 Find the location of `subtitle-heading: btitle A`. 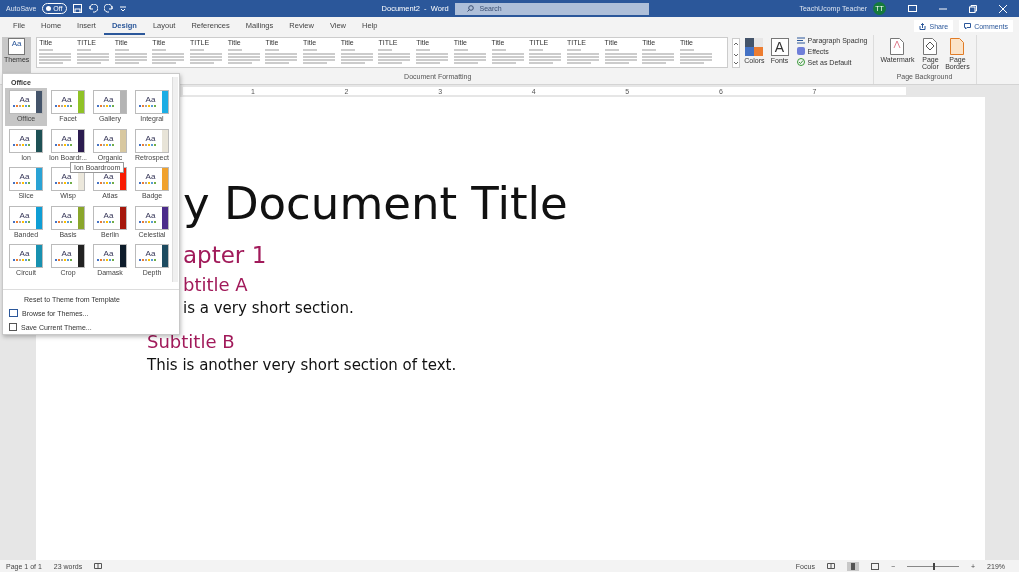

subtitle-heading: btitle A is located at coordinates (216, 284).